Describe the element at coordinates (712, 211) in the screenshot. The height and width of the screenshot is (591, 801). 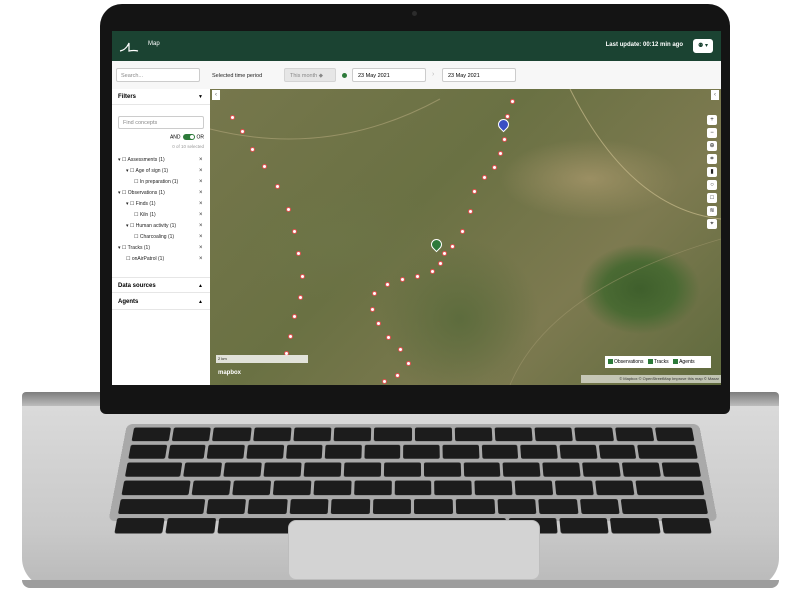
I see `layers-icon: ≋` at that location.